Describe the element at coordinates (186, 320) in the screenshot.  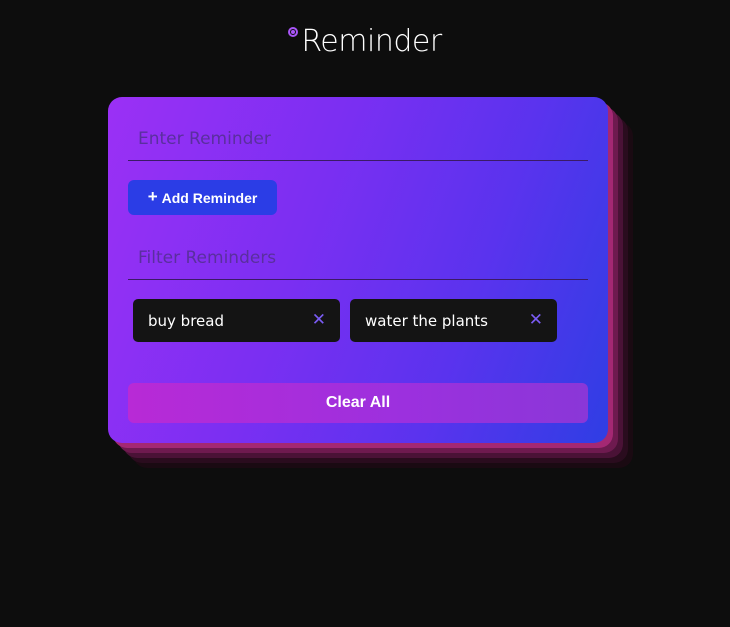
I see `reminder-text: buy bread` at that location.